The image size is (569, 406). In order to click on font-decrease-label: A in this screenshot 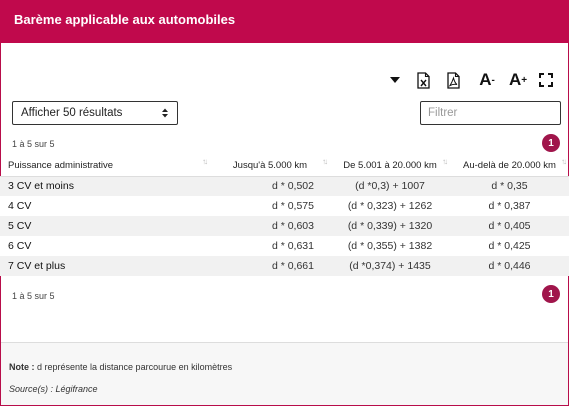, I will do `click(485, 79)`.